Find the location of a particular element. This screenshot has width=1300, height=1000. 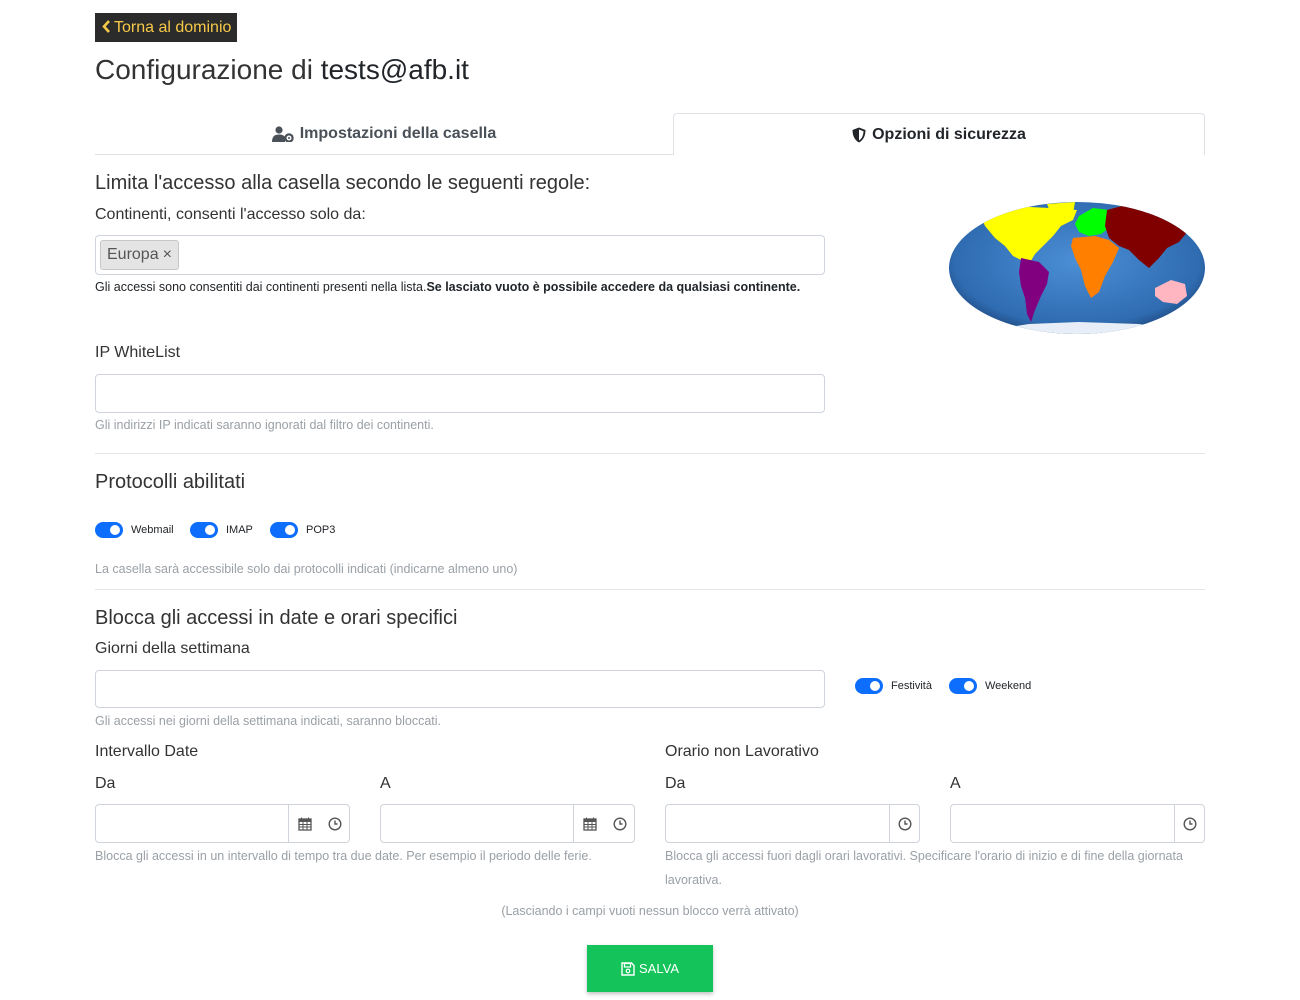

weekend-label: Weekend is located at coordinates (1008, 686).